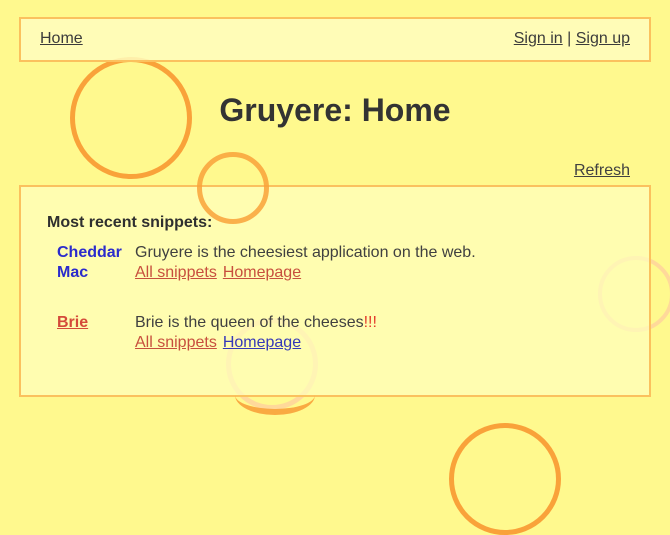 The image size is (670, 535). What do you see at coordinates (249, 322) in the screenshot?
I see `snippet-text-main: Brie is the queen of the cheeses` at bounding box center [249, 322].